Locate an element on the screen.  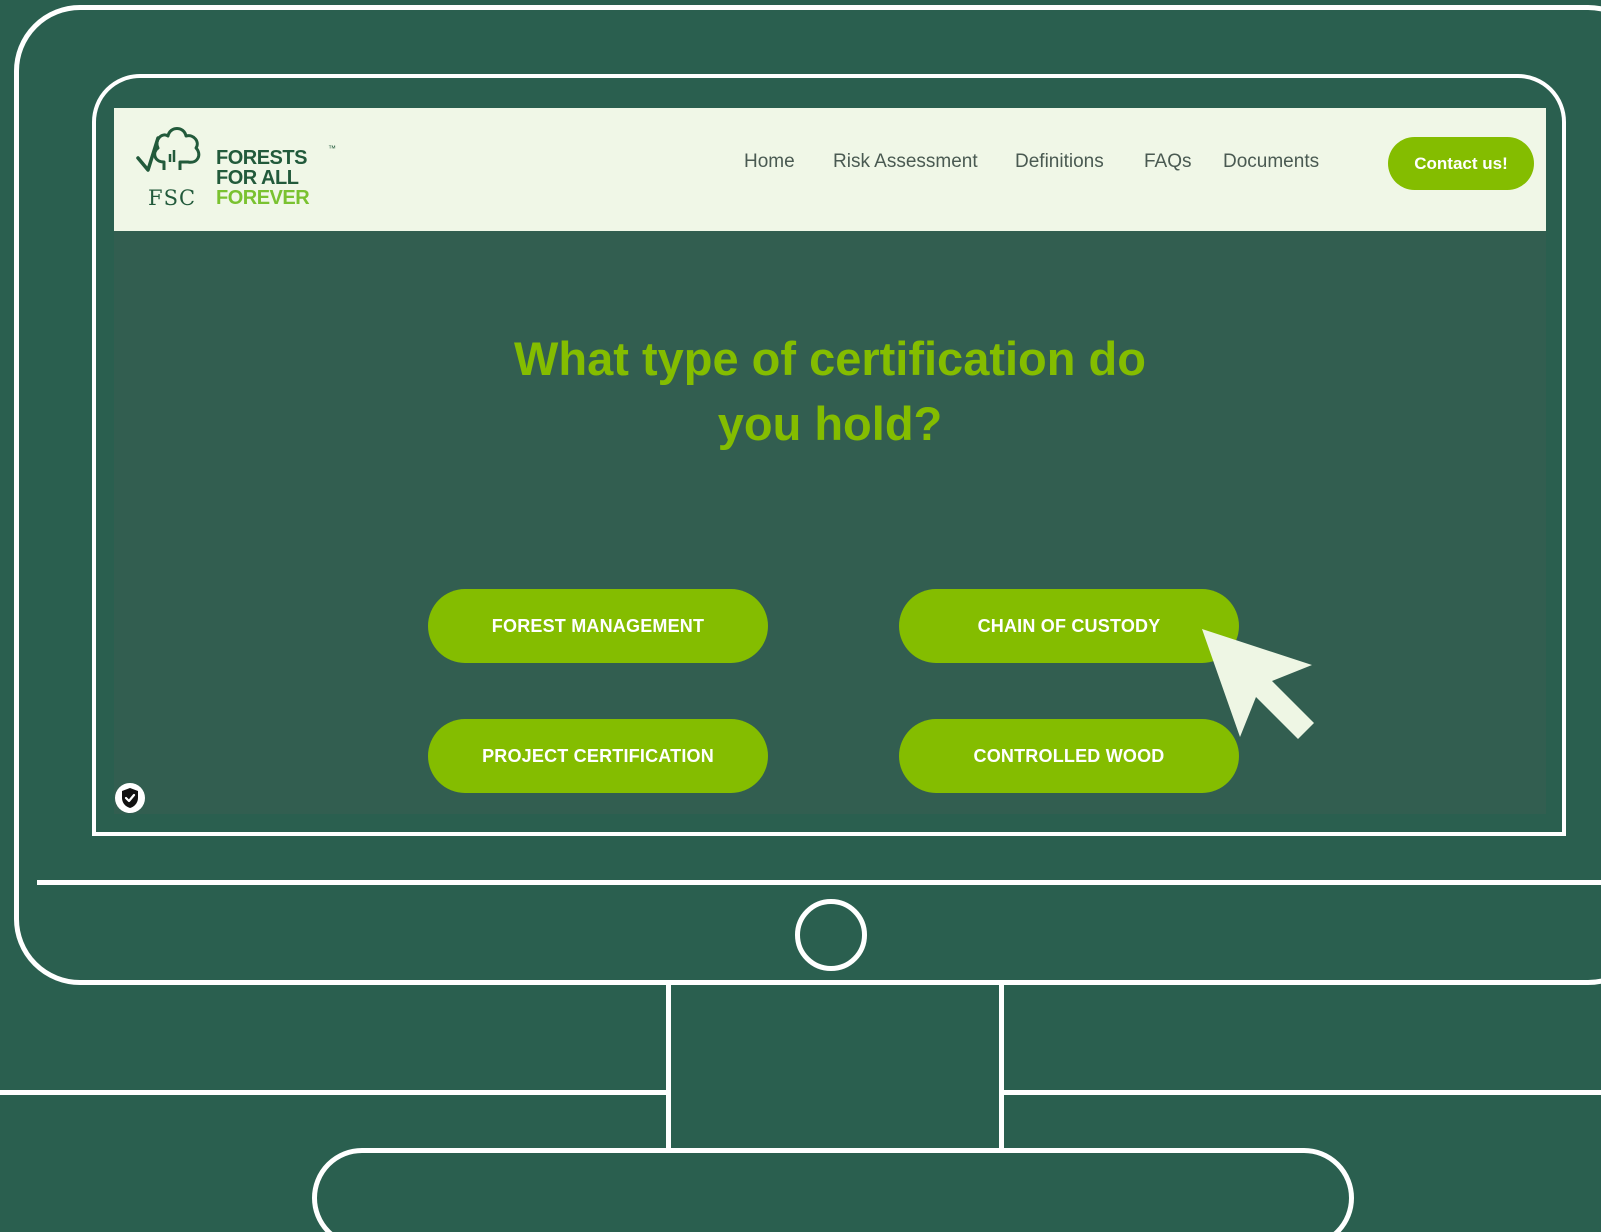
shield-check-icon is located at coordinates (130, 798).